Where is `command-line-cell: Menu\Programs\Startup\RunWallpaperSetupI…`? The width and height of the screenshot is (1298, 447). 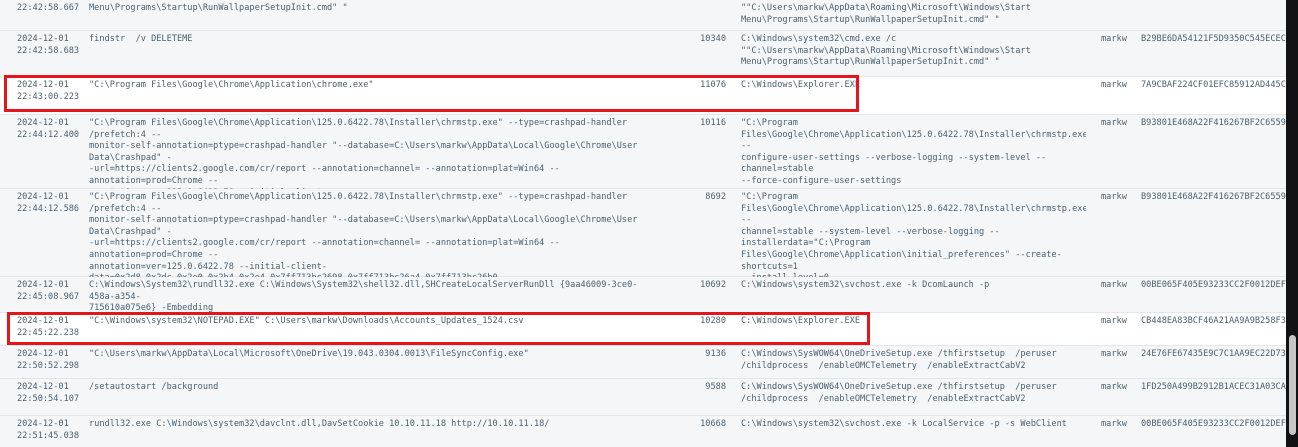 command-line-cell: Menu\Programs\Startup\RunWallpaperSetupI… is located at coordinates (218, 8).